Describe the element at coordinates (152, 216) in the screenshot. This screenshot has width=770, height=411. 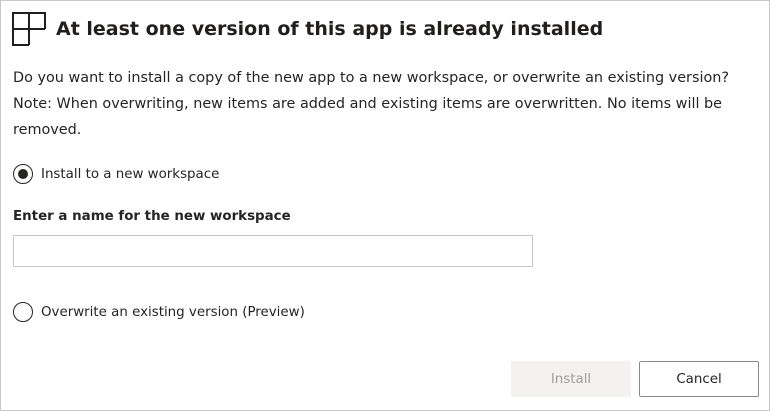
I see `workspace-name-label: Enter a name for the new workspace` at that location.